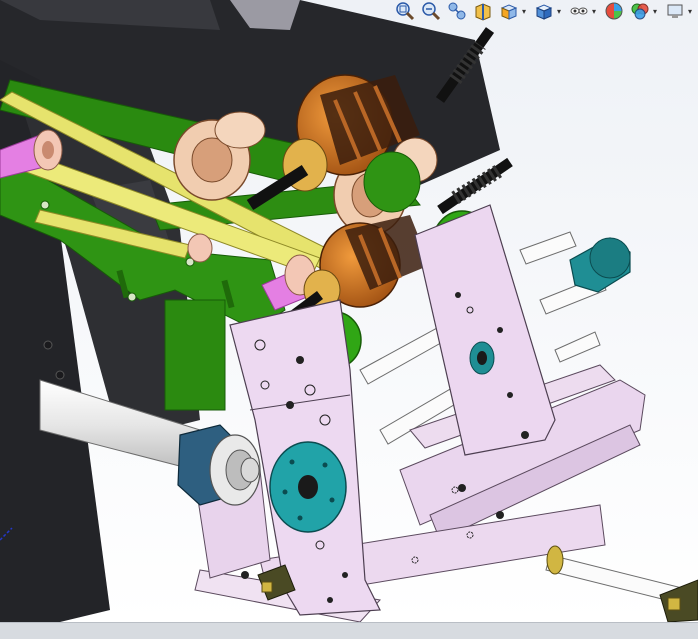  I want to click on apply-scene-button: ▾, so click(644, 11).